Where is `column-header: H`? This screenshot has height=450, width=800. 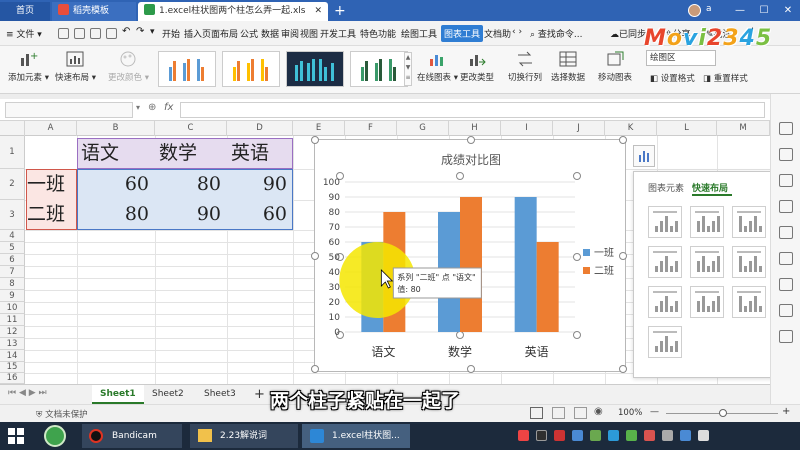
column-header: H is located at coordinates (475, 128).